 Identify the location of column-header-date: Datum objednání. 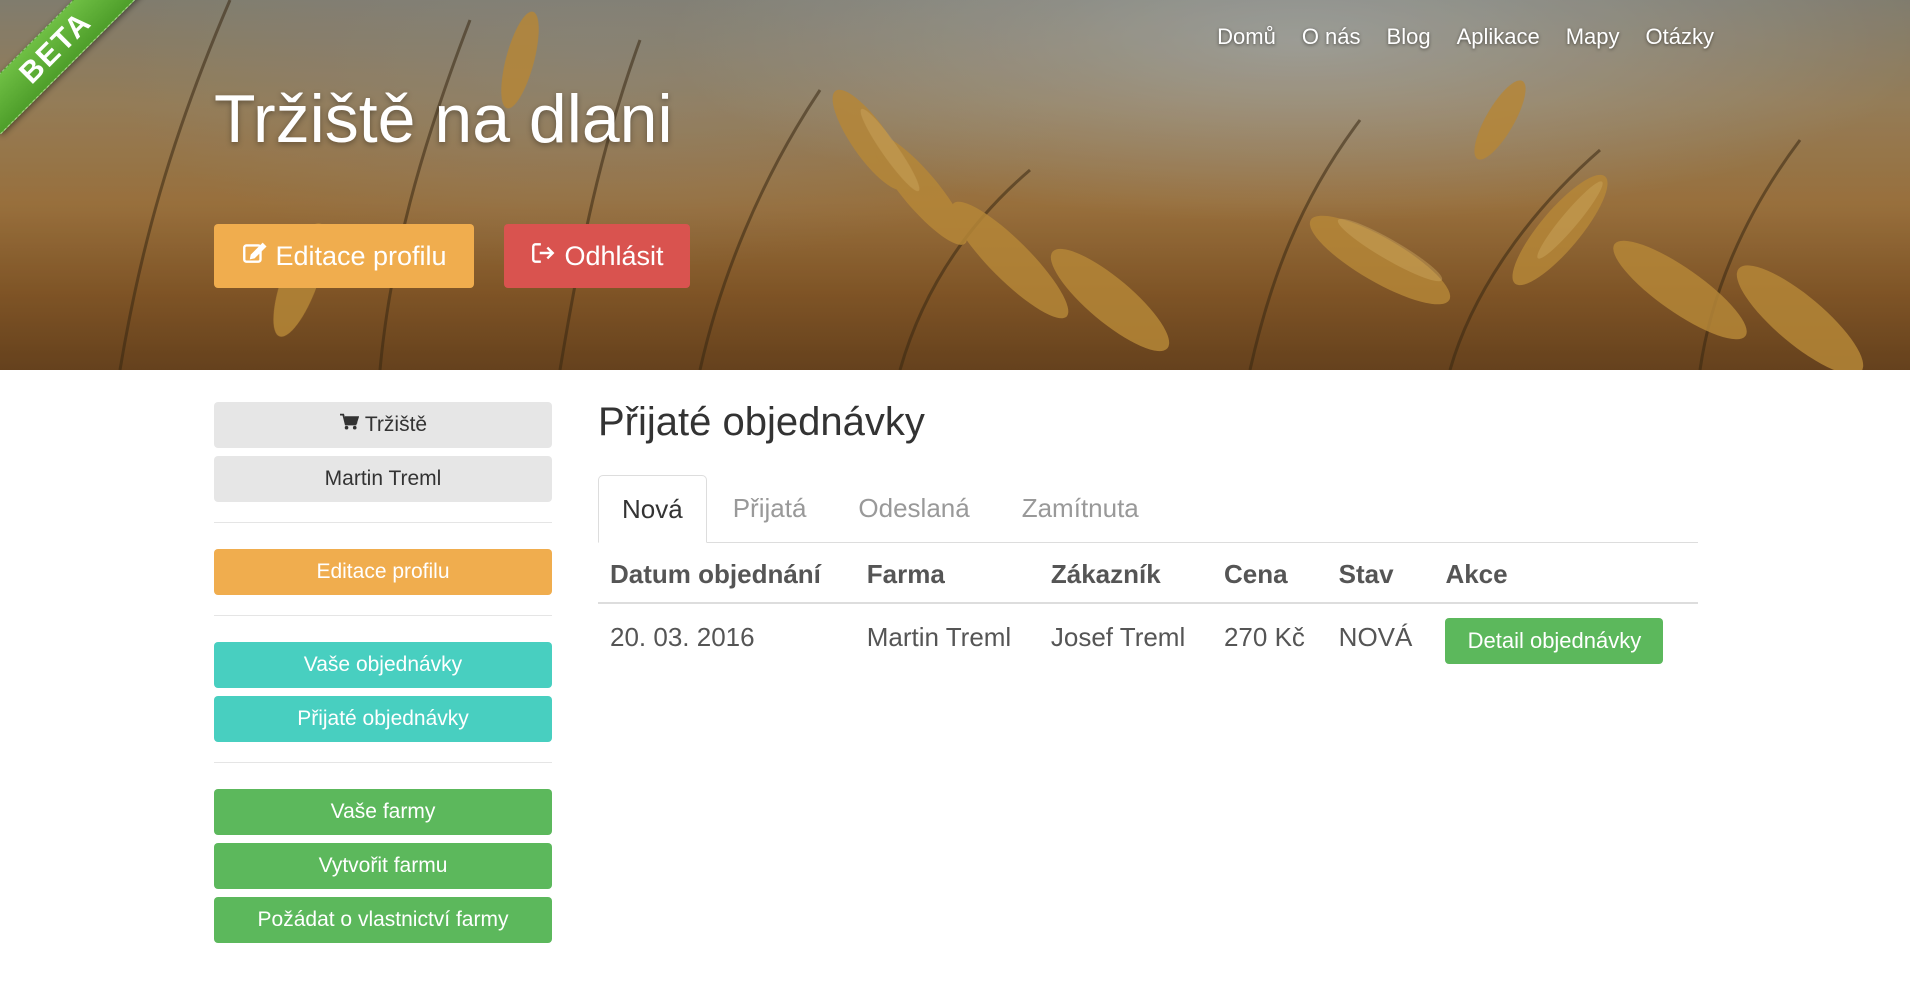
(726, 573).